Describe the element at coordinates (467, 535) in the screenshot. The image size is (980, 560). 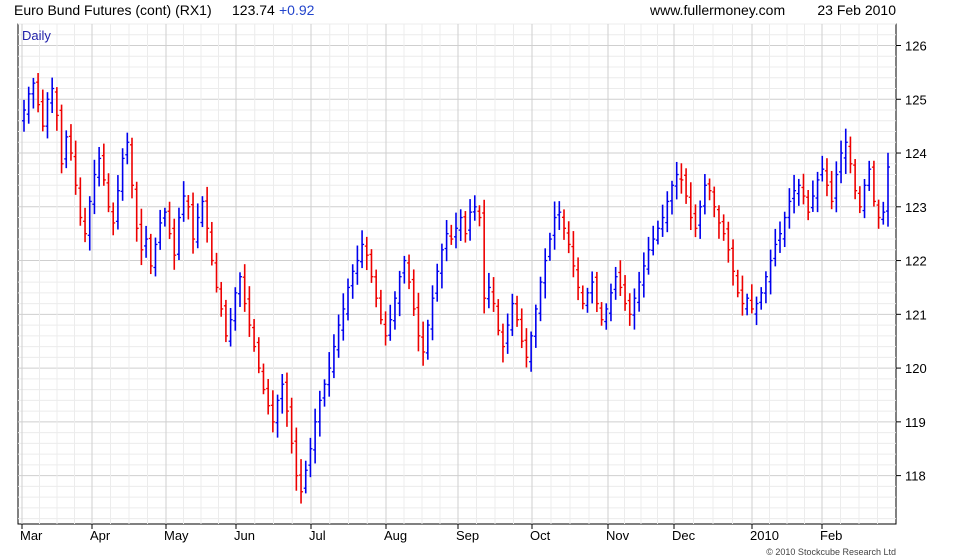
I see `x-tick-label: Sep` at that location.